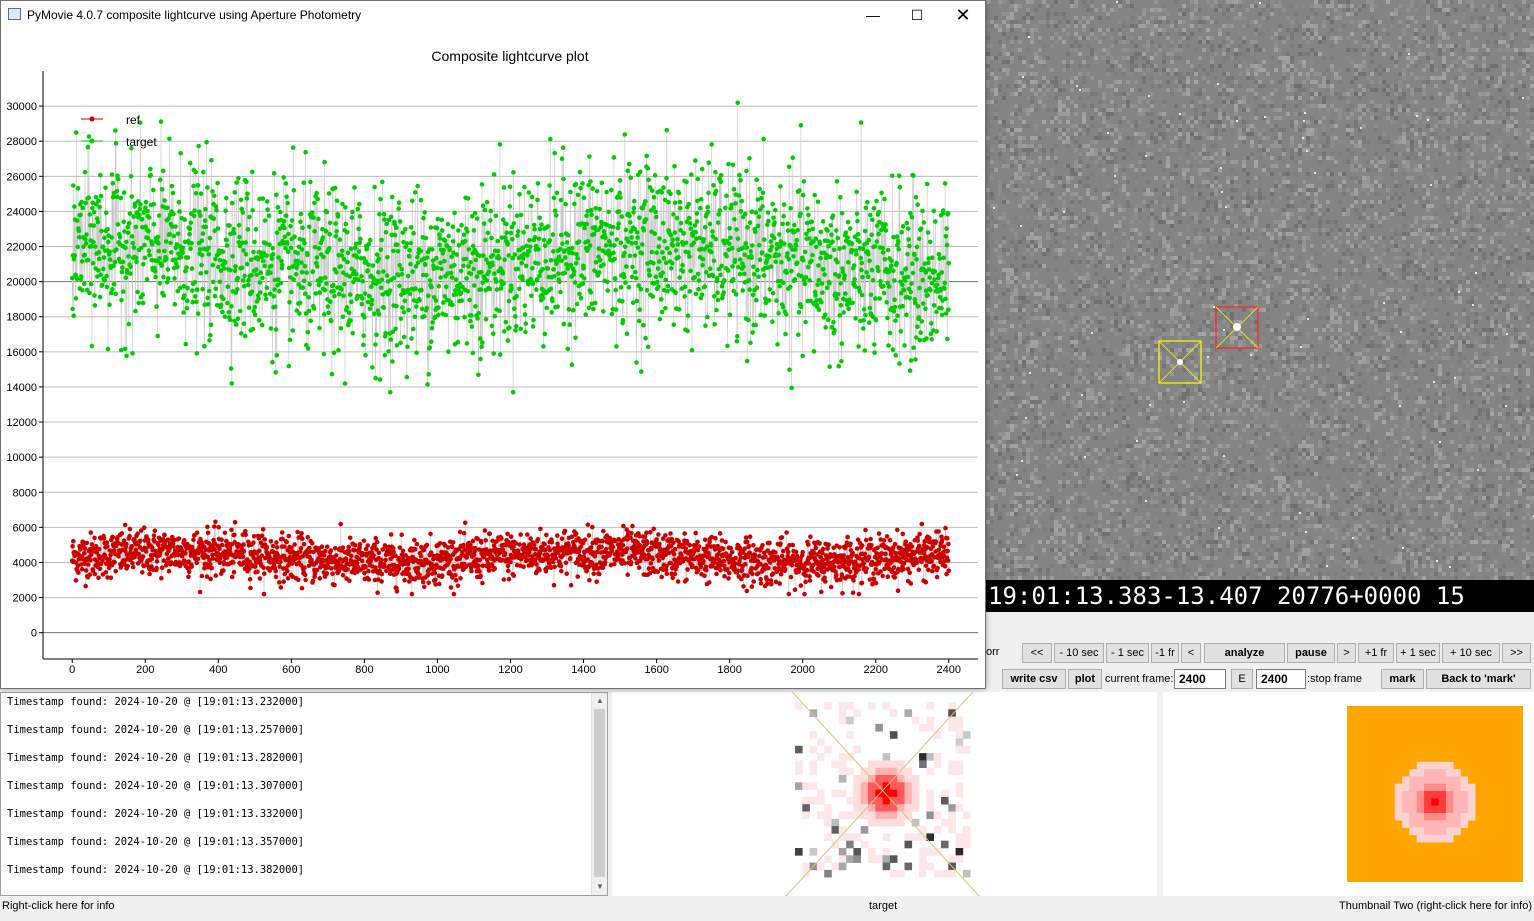 This screenshot has width=1534, height=921. Describe the element at coordinates (1165, 653) in the screenshot. I see `minus-1-frame-button: -1 fr` at that location.